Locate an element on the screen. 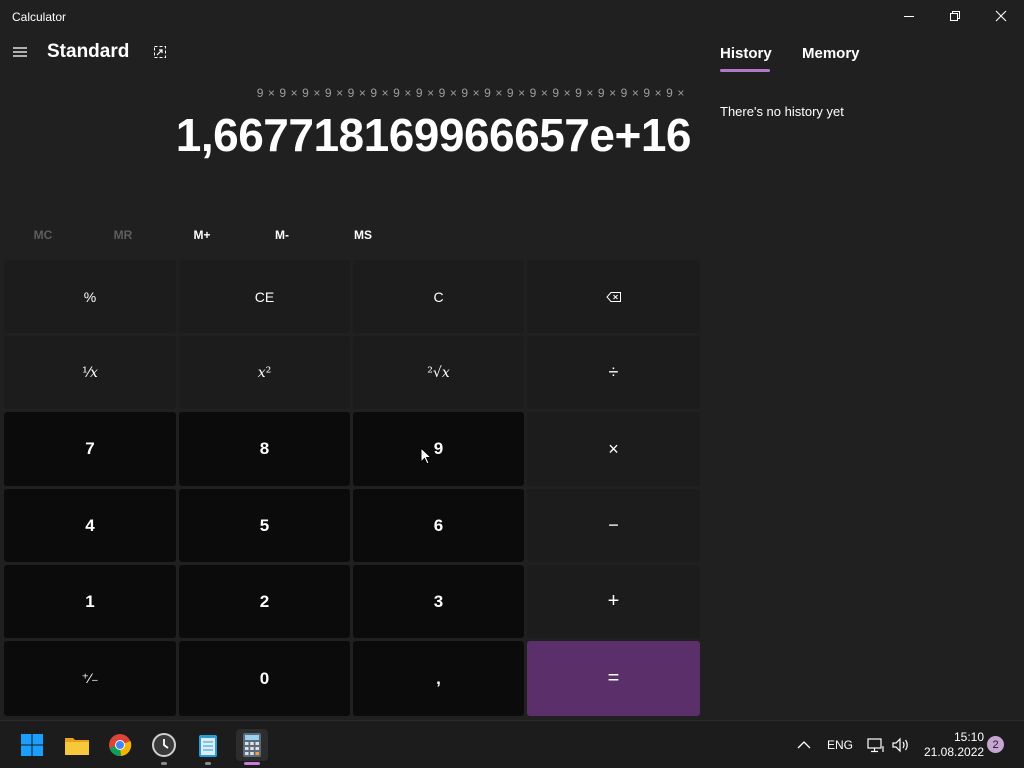 The image size is (1024, 768). chrome-icon is located at coordinates (120, 745).